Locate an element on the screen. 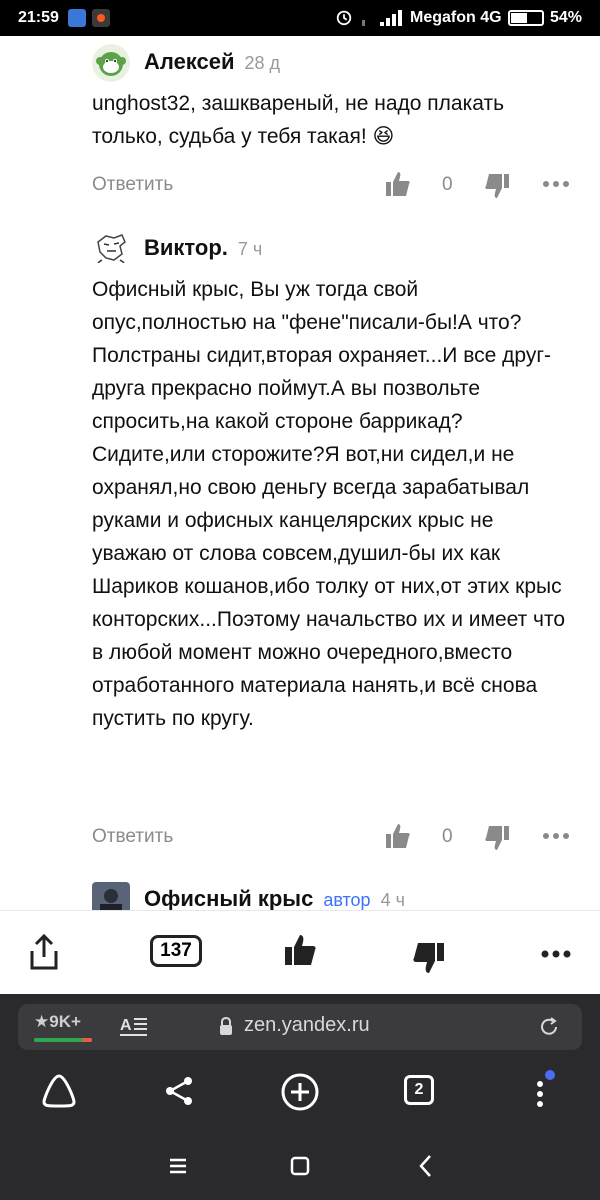  svg-text: A is located at coordinates (126, 1025).